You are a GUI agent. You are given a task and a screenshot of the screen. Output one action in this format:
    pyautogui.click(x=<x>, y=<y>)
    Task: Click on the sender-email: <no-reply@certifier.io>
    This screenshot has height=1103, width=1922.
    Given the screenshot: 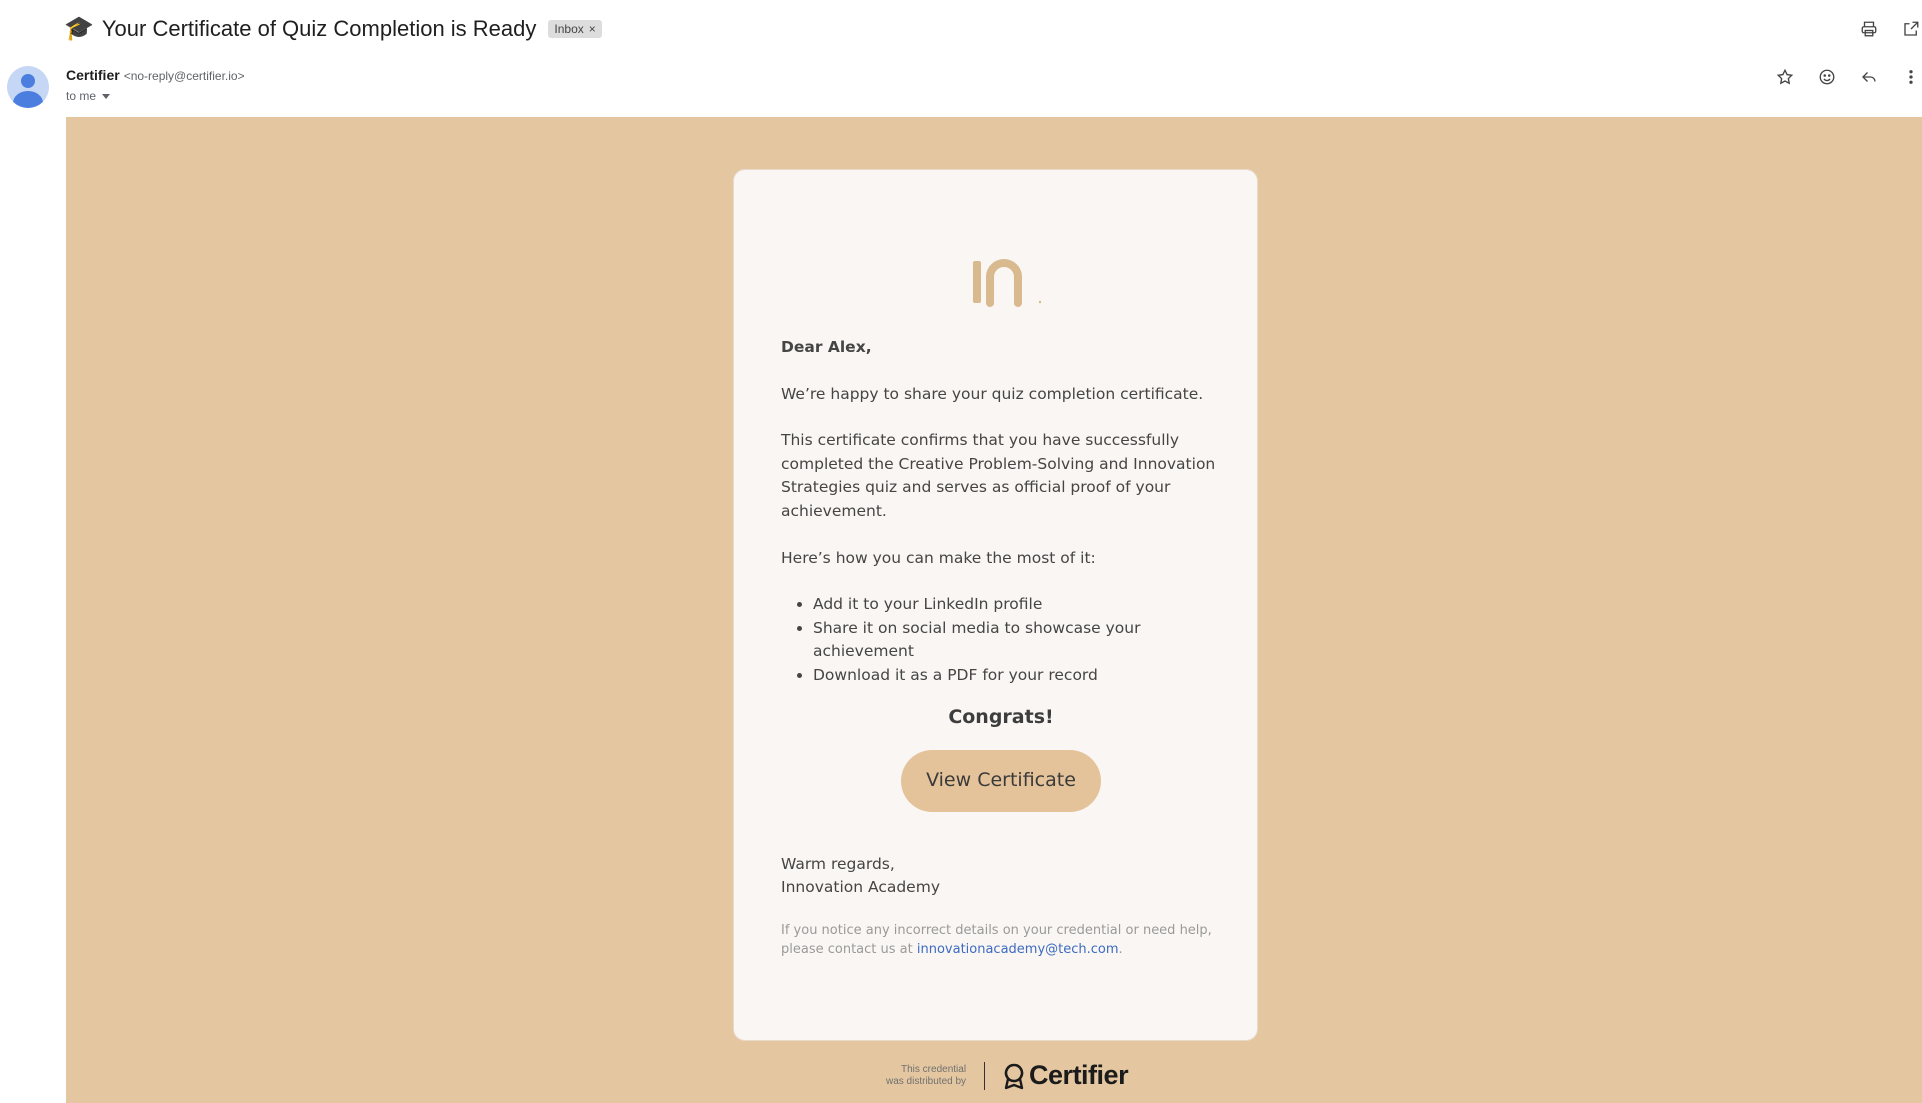 What is the action you would take?
    pyautogui.click(x=184, y=76)
    